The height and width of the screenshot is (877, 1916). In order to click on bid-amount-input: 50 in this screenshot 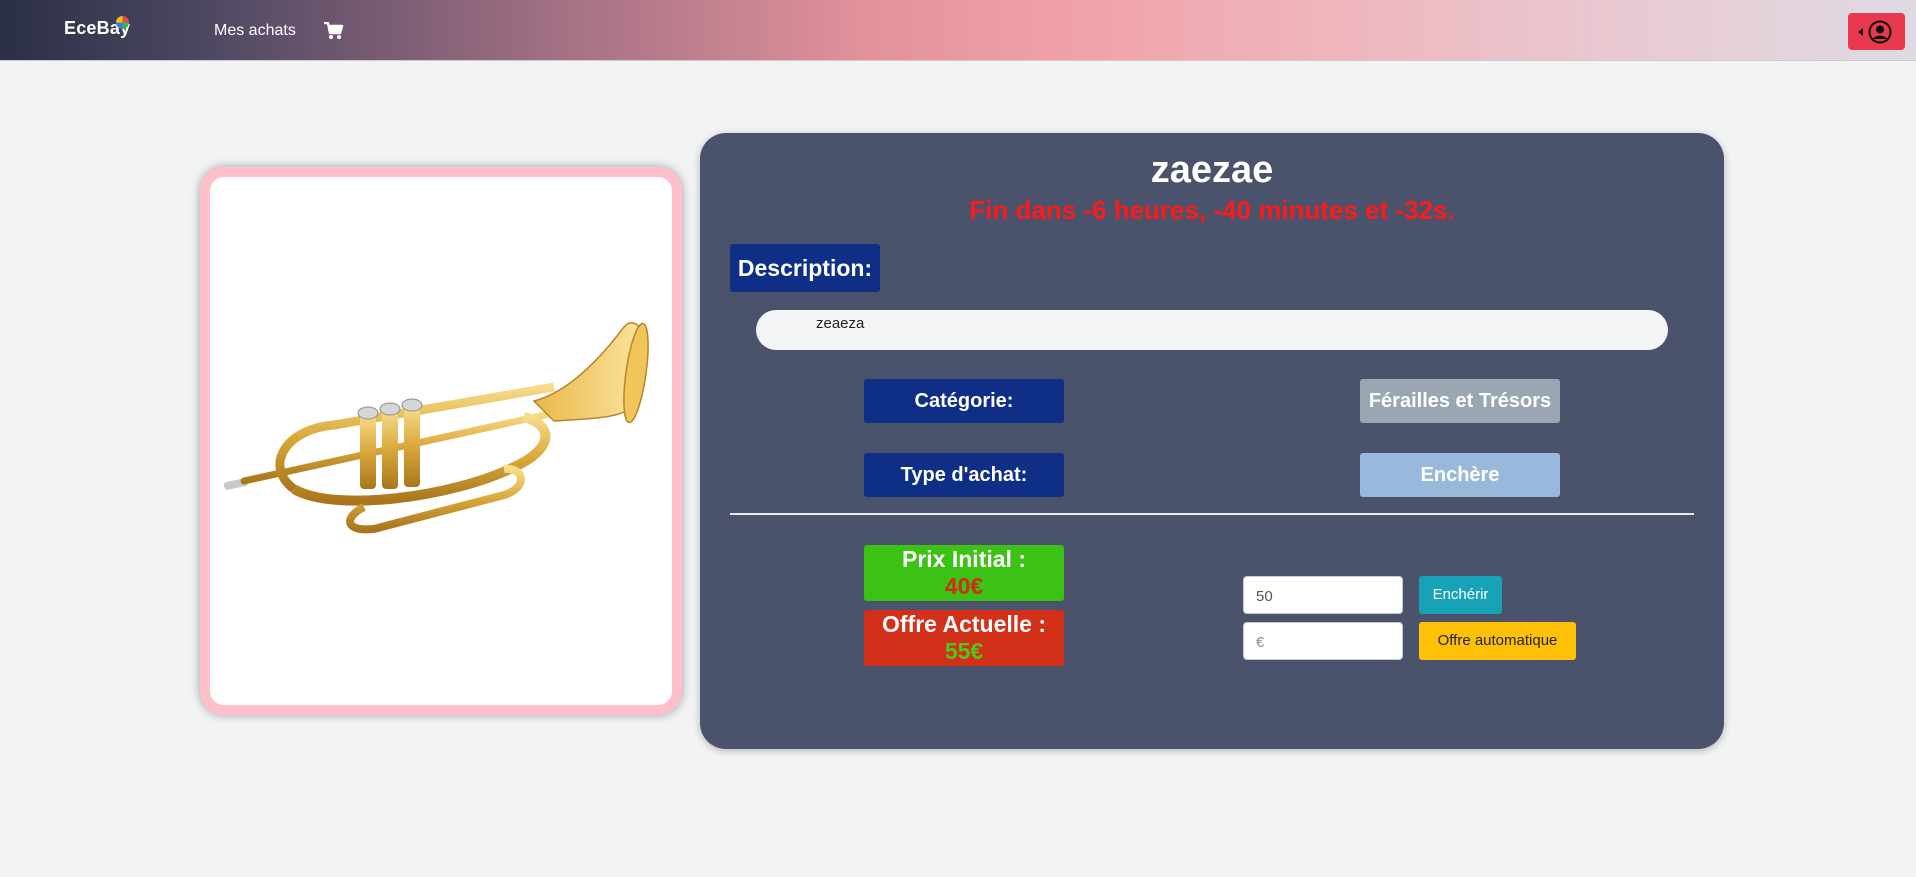, I will do `click(1323, 595)`.